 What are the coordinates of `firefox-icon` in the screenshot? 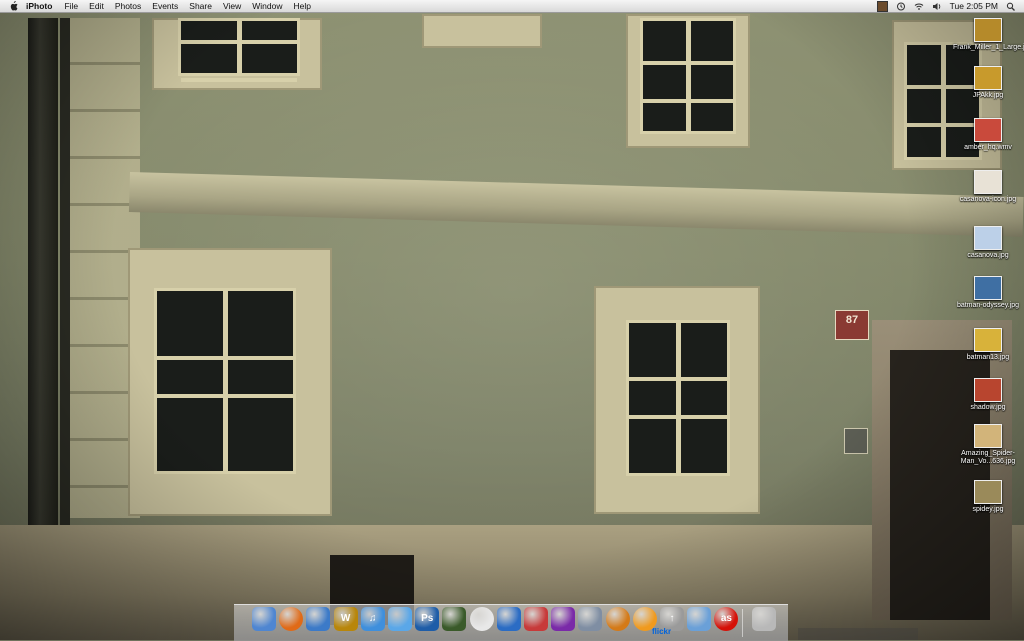 It's located at (291, 619).